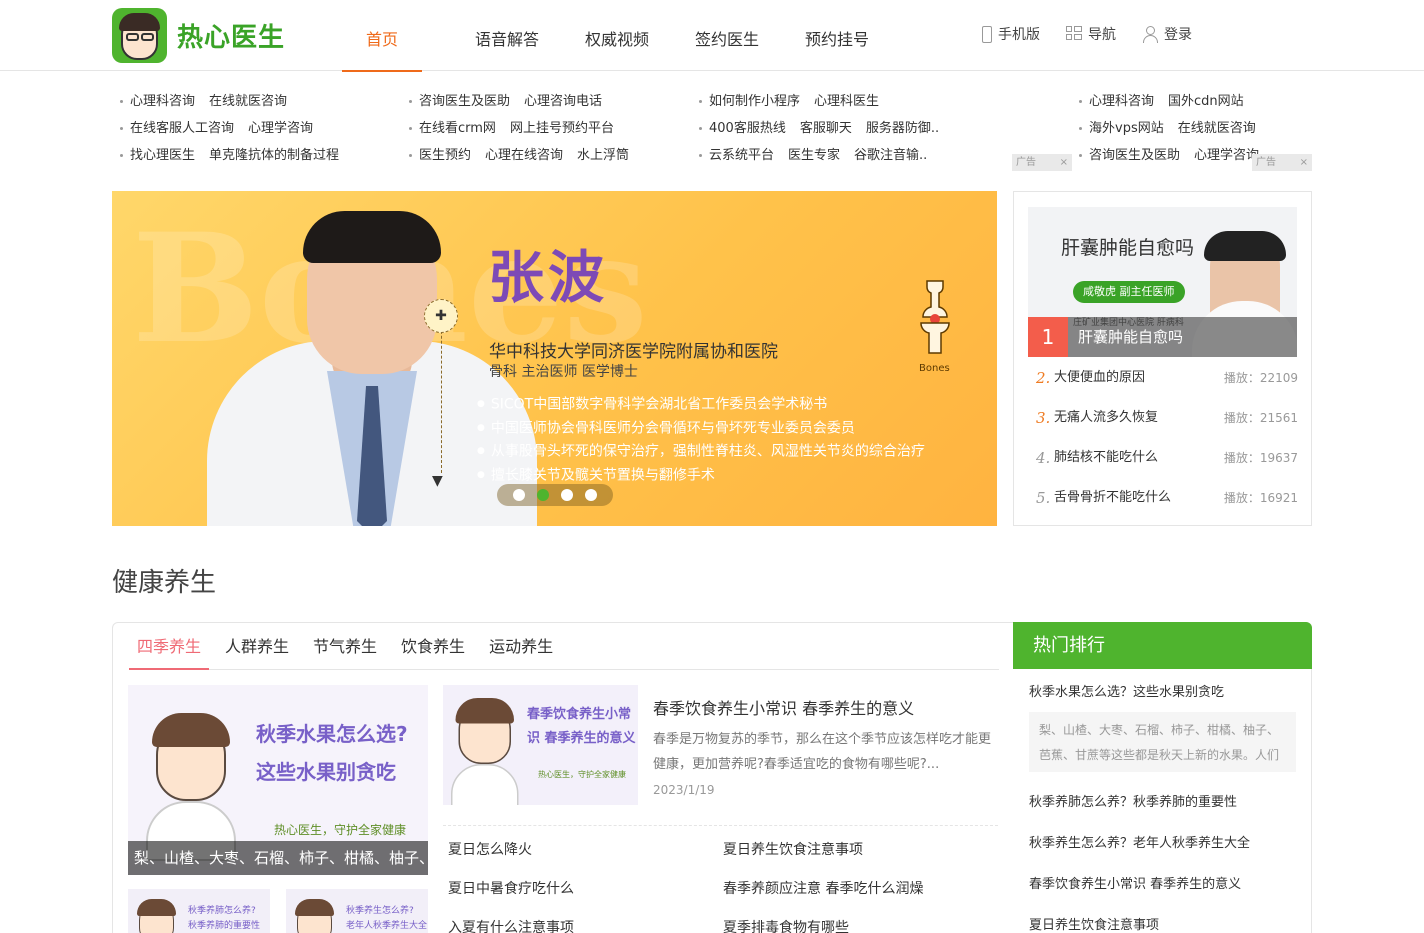 This screenshot has height=933, width=1424. What do you see at coordinates (1162, 802) in the screenshot?
I see `hot-item: 秋季养肺怎么养？秋季养肺的重要性` at bounding box center [1162, 802].